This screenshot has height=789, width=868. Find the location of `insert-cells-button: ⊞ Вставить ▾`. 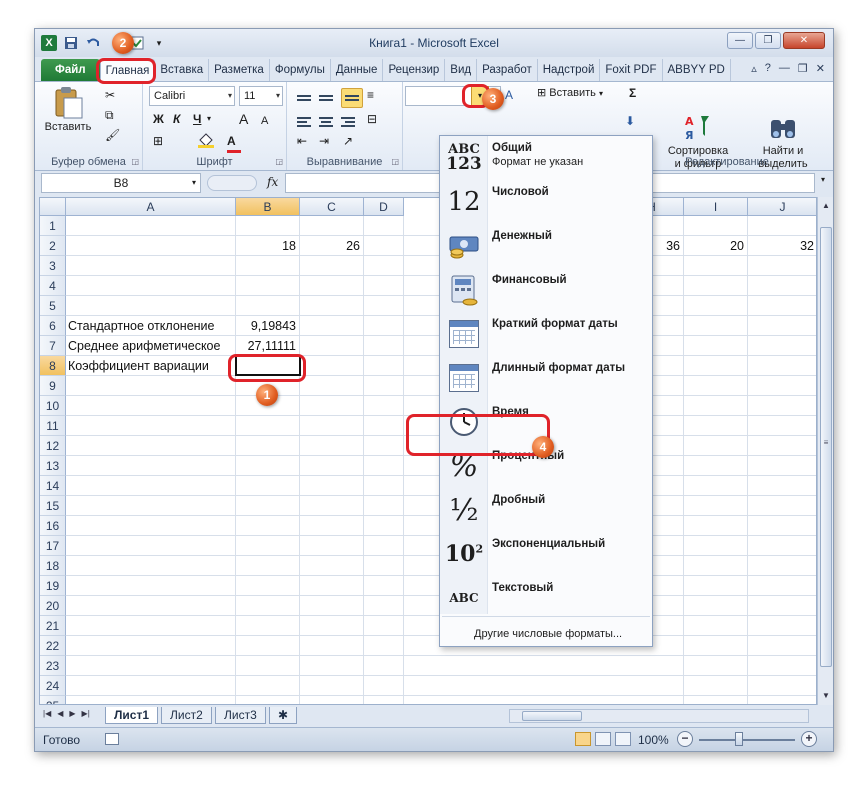

insert-cells-button: ⊞ Вставить ▾ is located at coordinates (570, 93).